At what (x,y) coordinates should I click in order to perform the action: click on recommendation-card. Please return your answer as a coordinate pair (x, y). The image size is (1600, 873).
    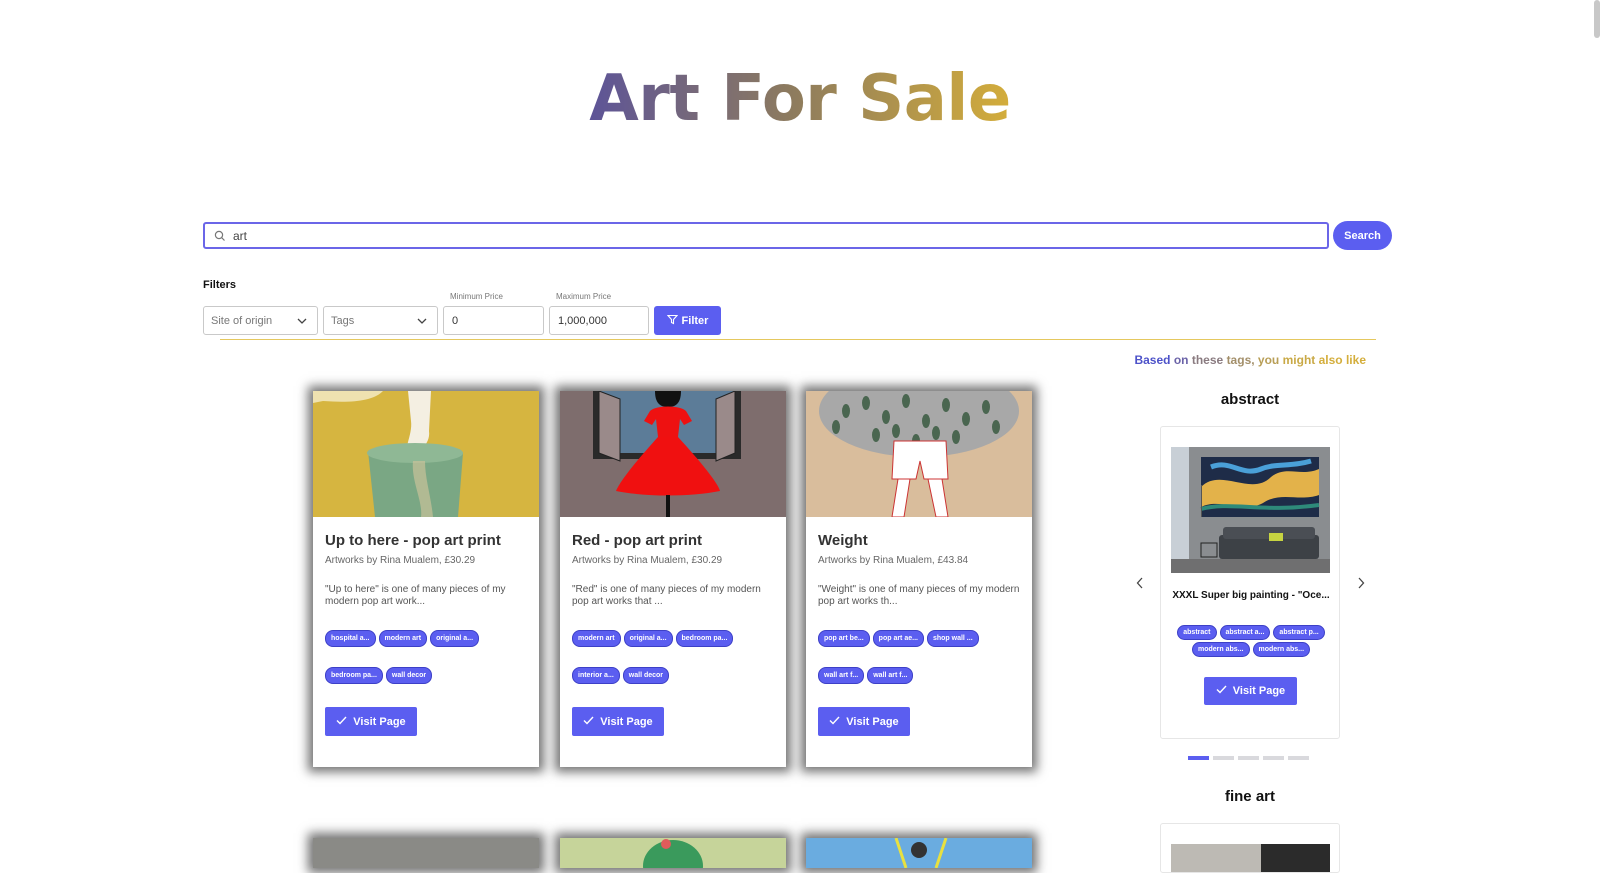
    Looking at the image, I should click on (1250, 848).